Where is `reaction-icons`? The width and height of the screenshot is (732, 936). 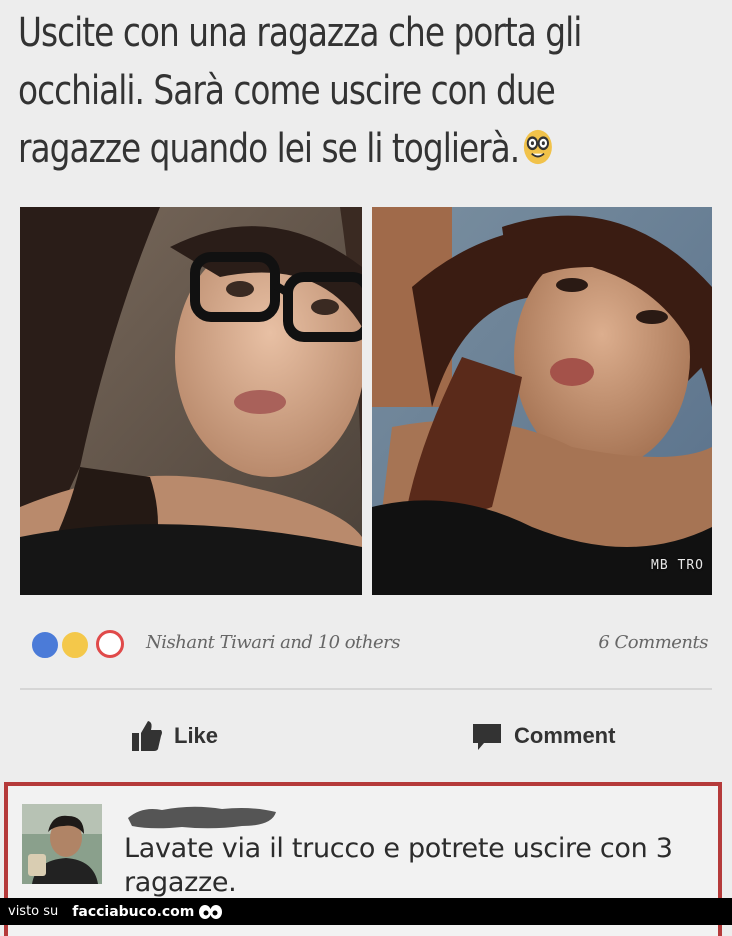
reaction-icons is located at coordinates (85, 645).